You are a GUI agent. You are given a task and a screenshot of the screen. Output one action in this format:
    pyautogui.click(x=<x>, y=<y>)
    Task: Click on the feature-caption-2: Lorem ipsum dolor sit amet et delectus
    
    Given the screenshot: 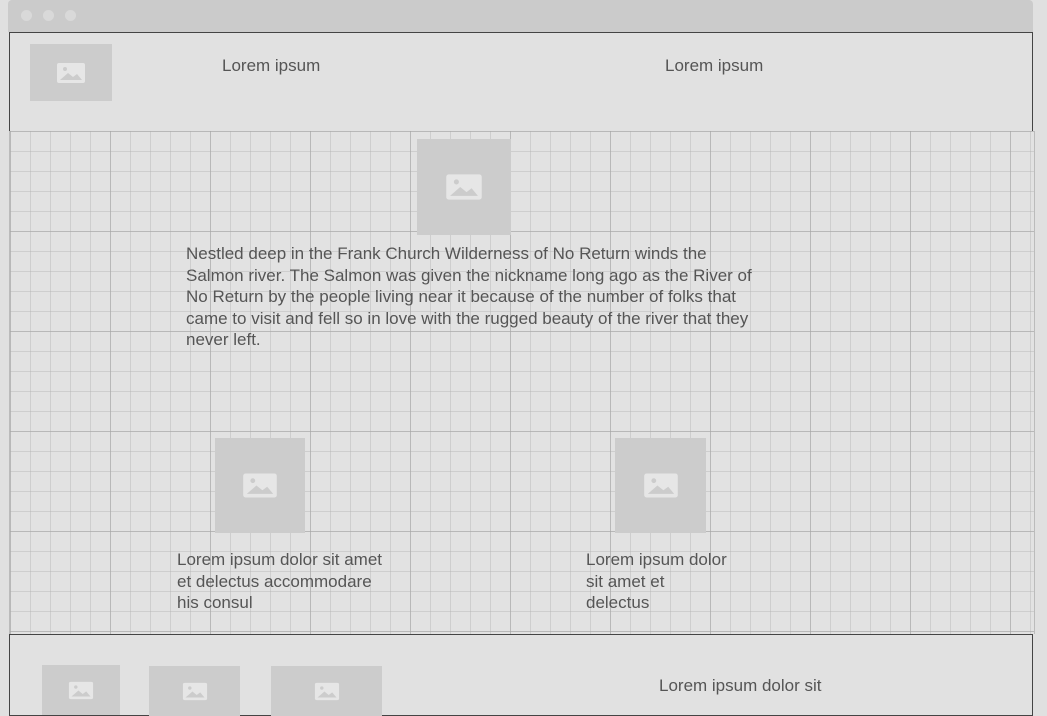 What is the action you would take?
    pyautogui.click(x=656, y=581)
    